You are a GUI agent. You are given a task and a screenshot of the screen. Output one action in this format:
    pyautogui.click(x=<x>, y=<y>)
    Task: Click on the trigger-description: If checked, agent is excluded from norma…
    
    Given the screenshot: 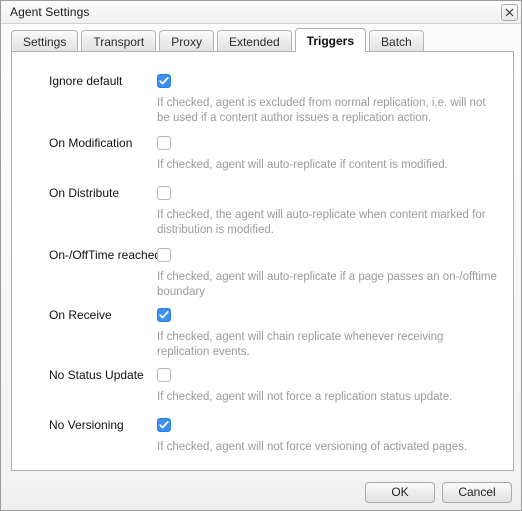 What is the action you would take?
    pyautogui.click(x=321, y=110)
    